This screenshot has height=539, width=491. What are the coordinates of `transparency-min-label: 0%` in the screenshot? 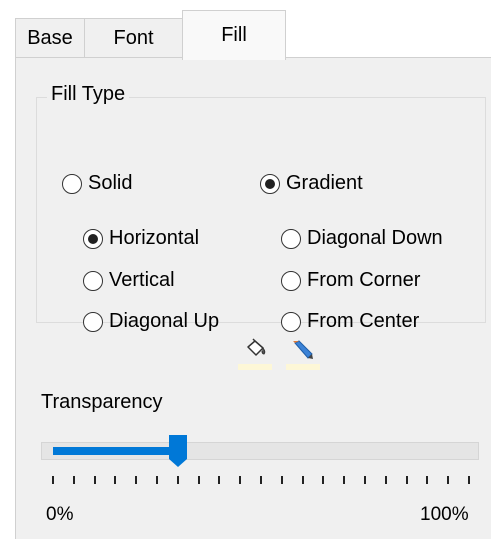 It's located at (60, 514).